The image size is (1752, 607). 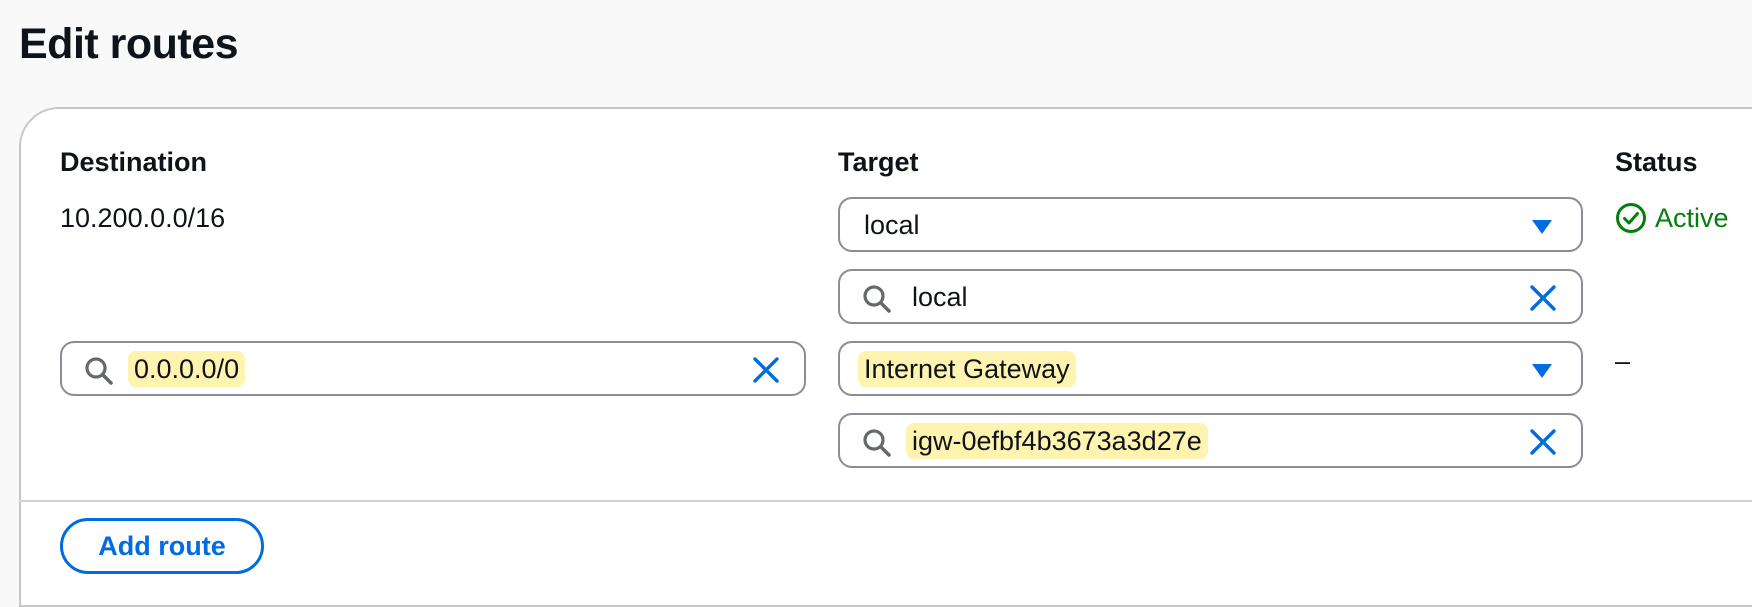 What do you see at coordinates (187, 369) in the screenshot?
I see `route-2-destination-value: 0.0.0.0/0` at bounding box center [187, 369].